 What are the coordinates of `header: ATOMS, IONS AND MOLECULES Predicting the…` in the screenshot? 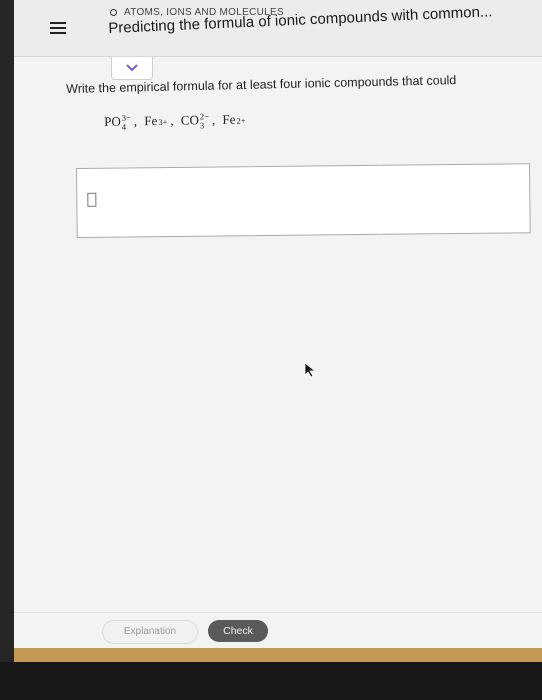 It's located at (278, 28).